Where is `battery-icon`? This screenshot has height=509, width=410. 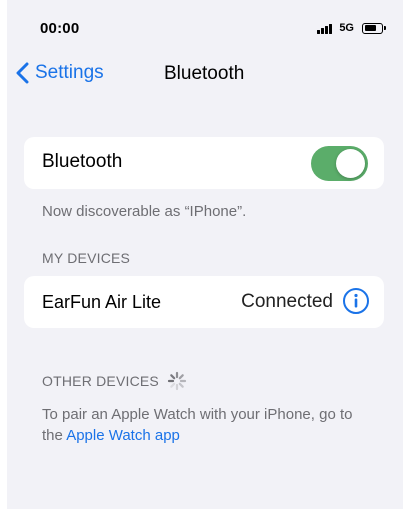 battery-icon is located at coordinates (374, 28).